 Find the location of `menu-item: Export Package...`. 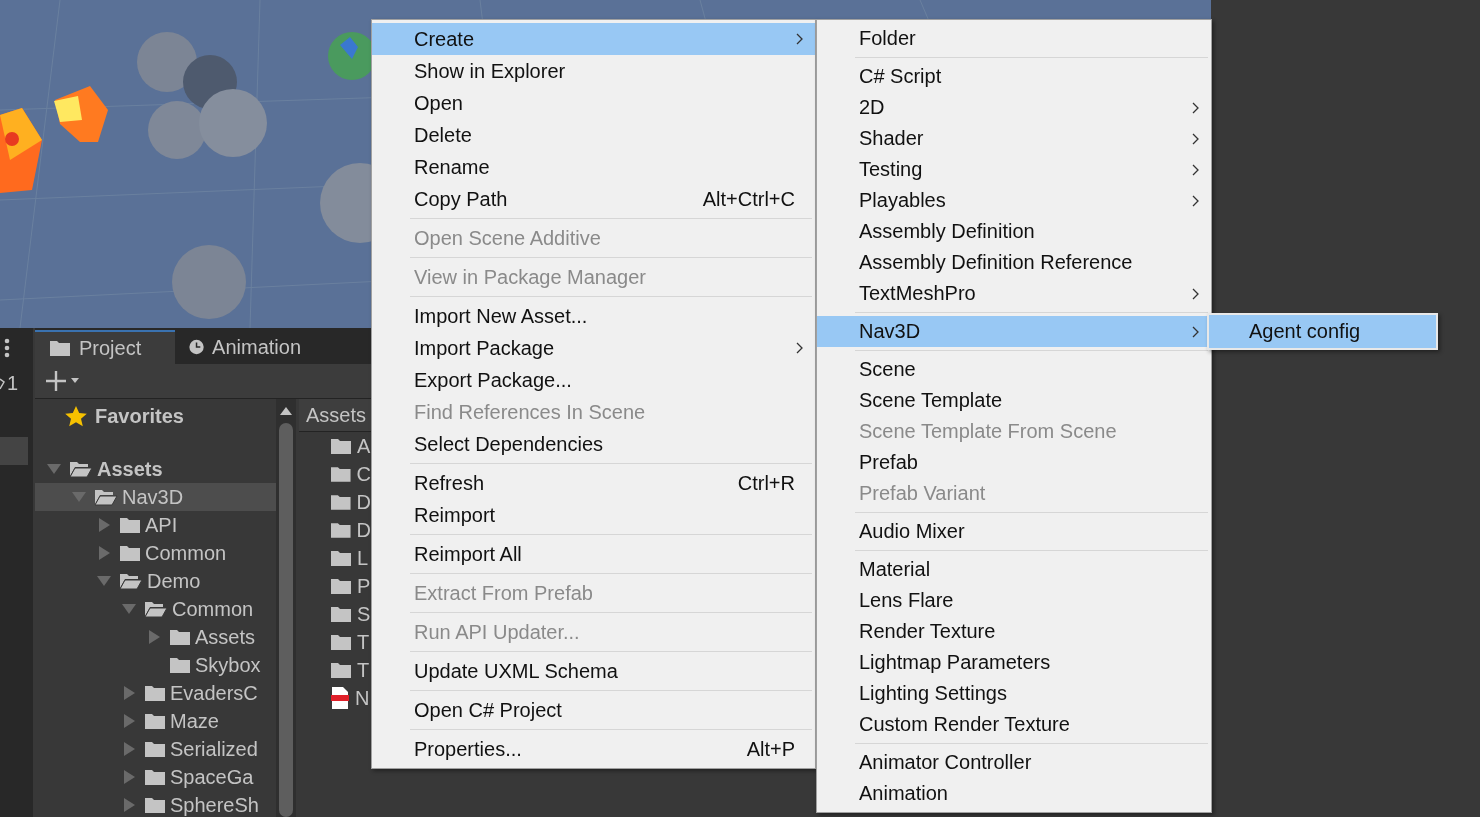

menu-item: Export Package... is located at coordinates (593, 380).